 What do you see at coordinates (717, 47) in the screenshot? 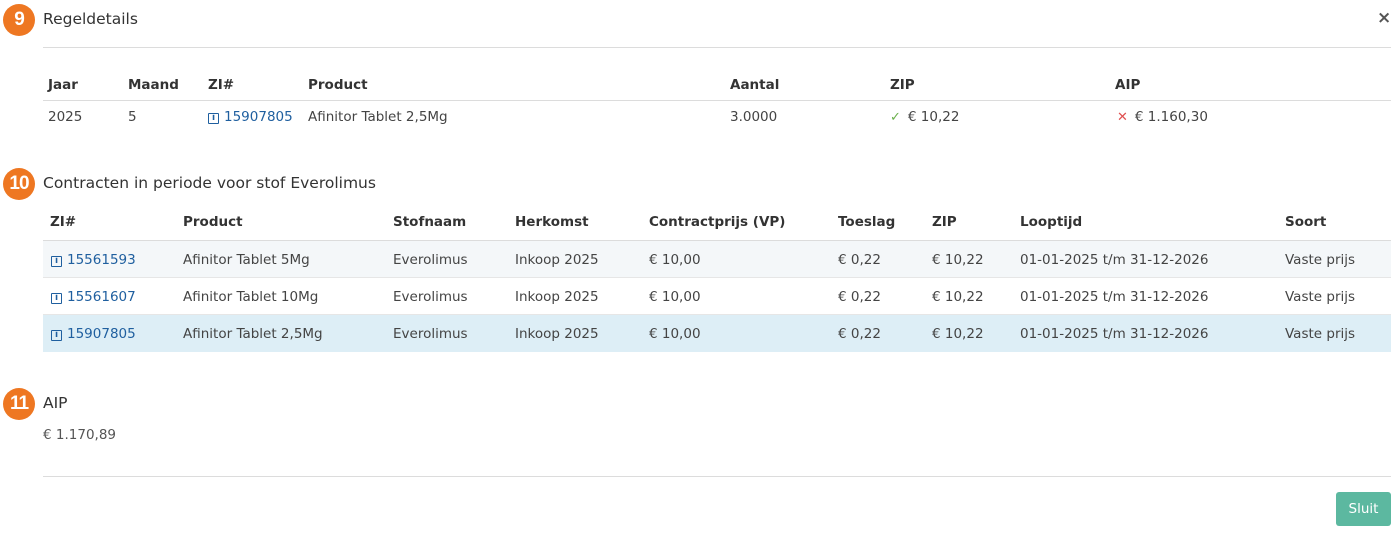
I see `title-divider` at bounding box center [717, 47].